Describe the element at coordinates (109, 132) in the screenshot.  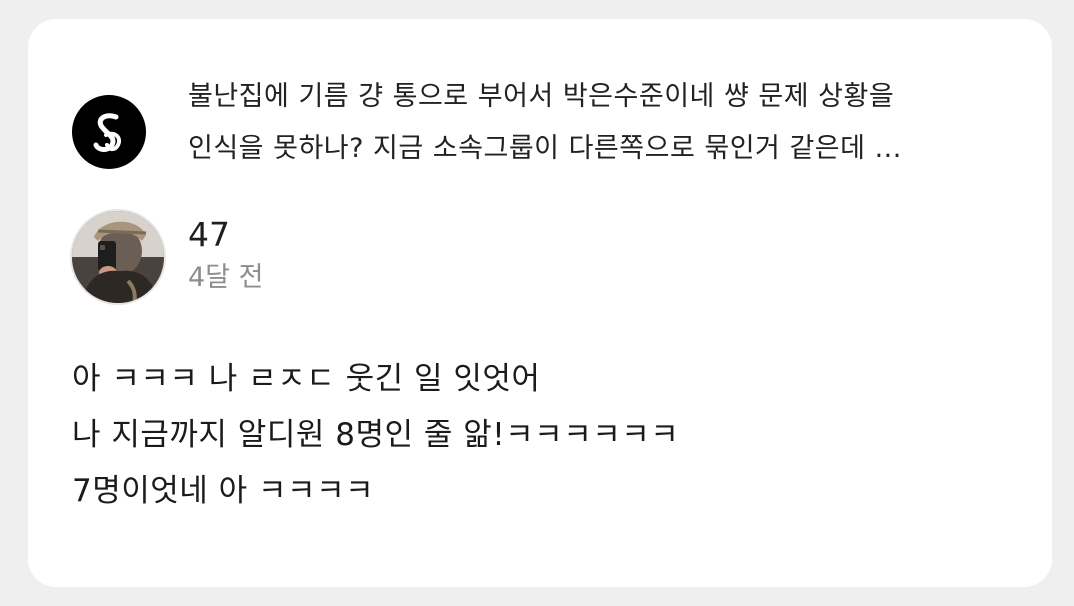
I see `script-s-logo-icon` at that location.